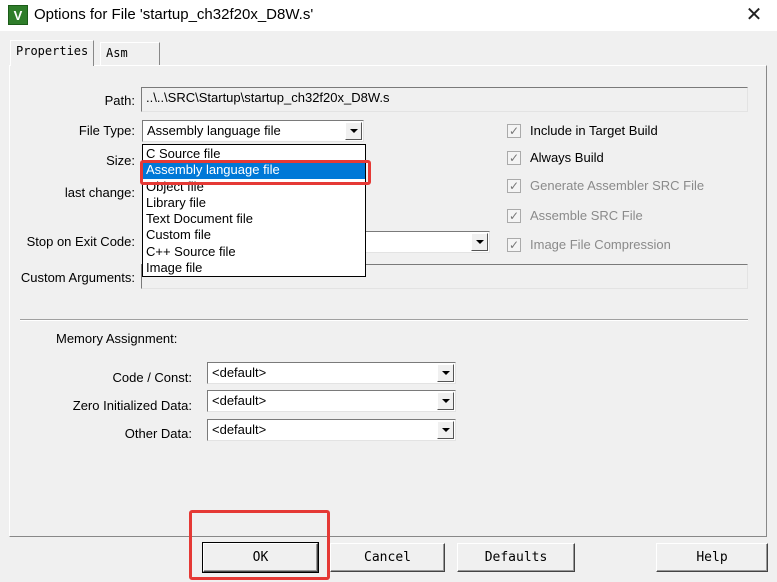 This screenshot has width=777, height=582. What do you see at coordinates (384, 320) in the screenshot?
I see `separator` at bounding box center [384, 320].